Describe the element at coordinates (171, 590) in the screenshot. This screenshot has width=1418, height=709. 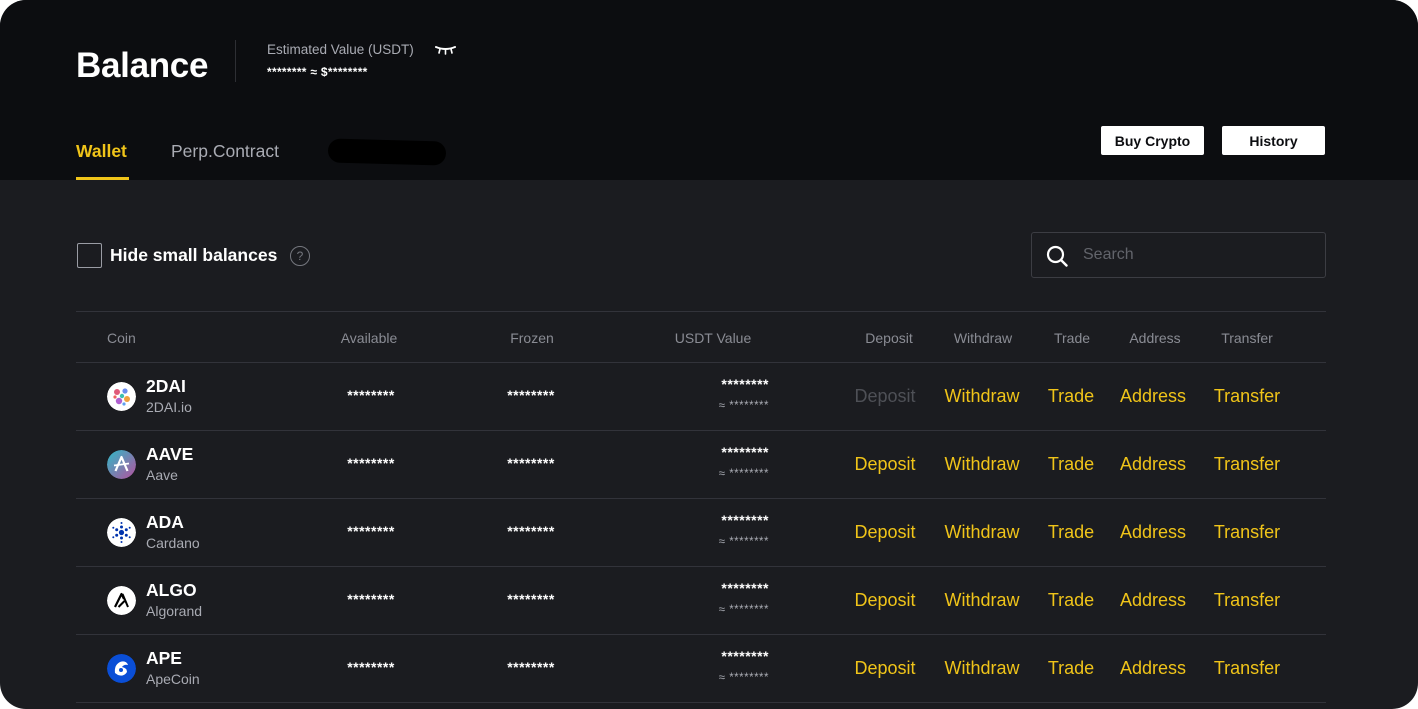
I see `coin-symbol: ALGO` at that location.